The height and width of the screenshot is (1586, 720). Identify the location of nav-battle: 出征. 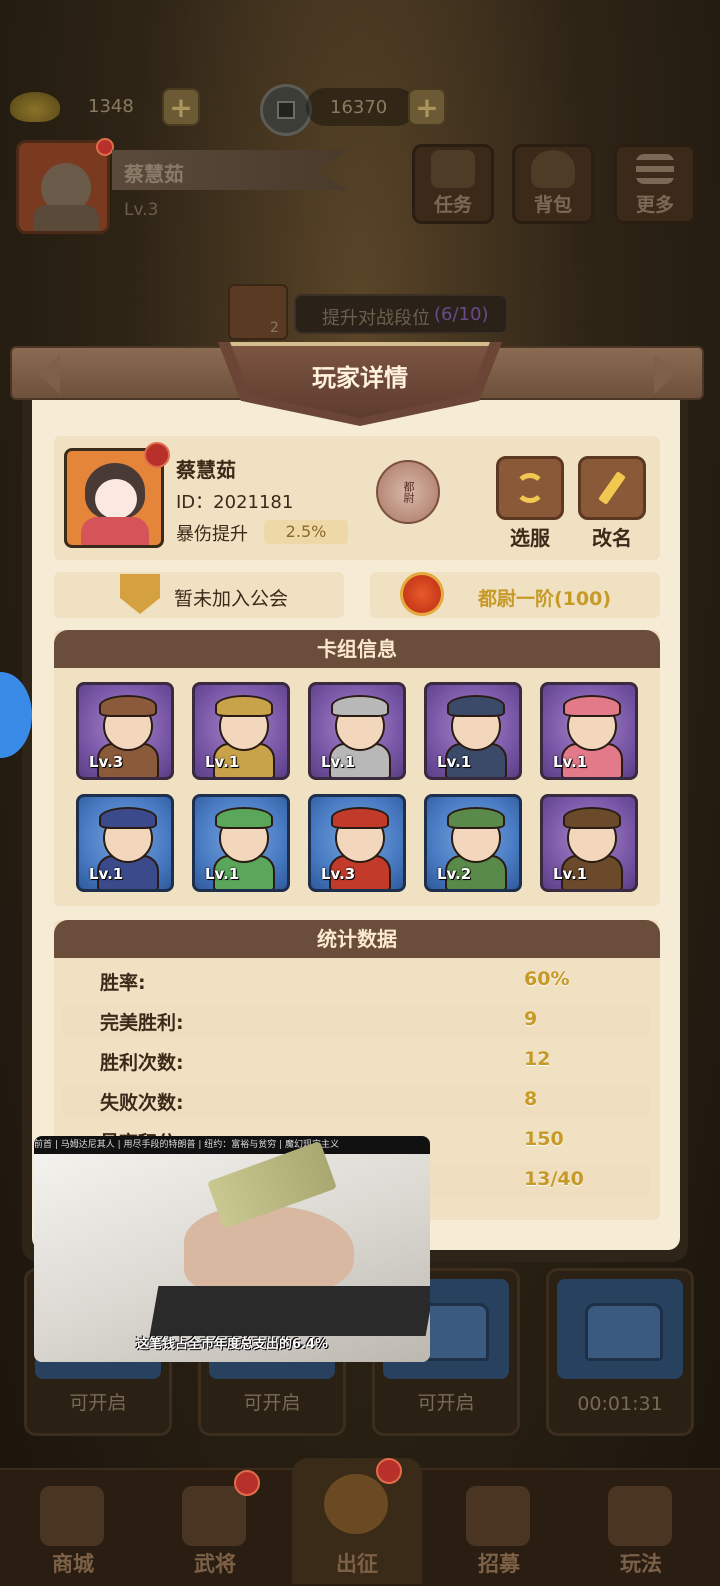
(357, 1521).